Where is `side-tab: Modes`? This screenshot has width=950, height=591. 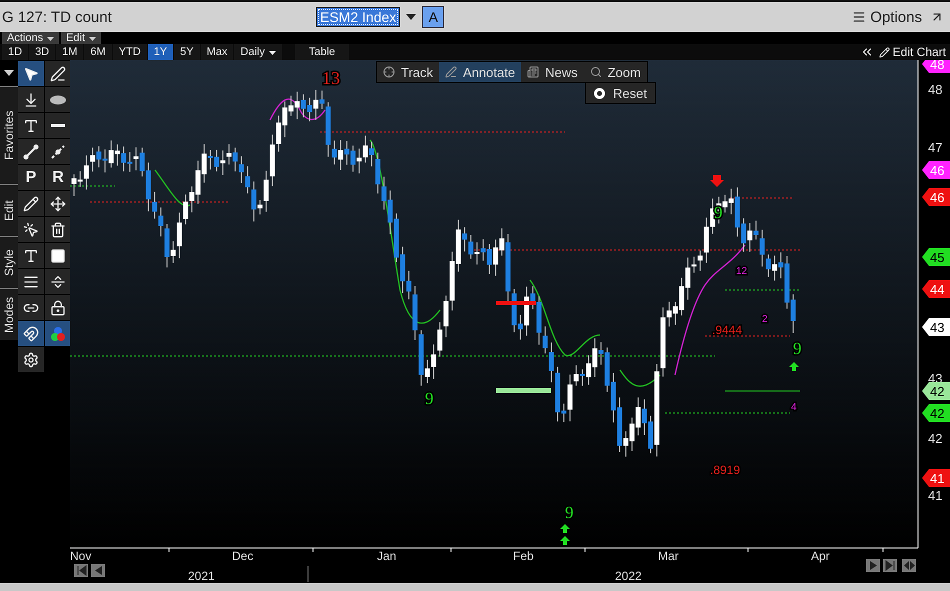 side-tab: Modes is located at coordinates (9, 314).